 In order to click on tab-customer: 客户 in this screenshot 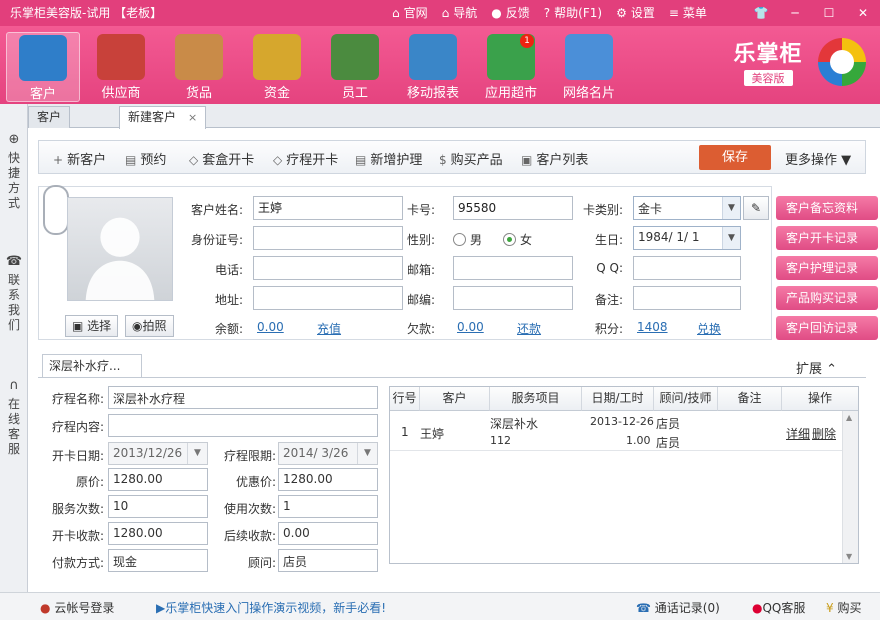, I will do `click(49, 117)`.